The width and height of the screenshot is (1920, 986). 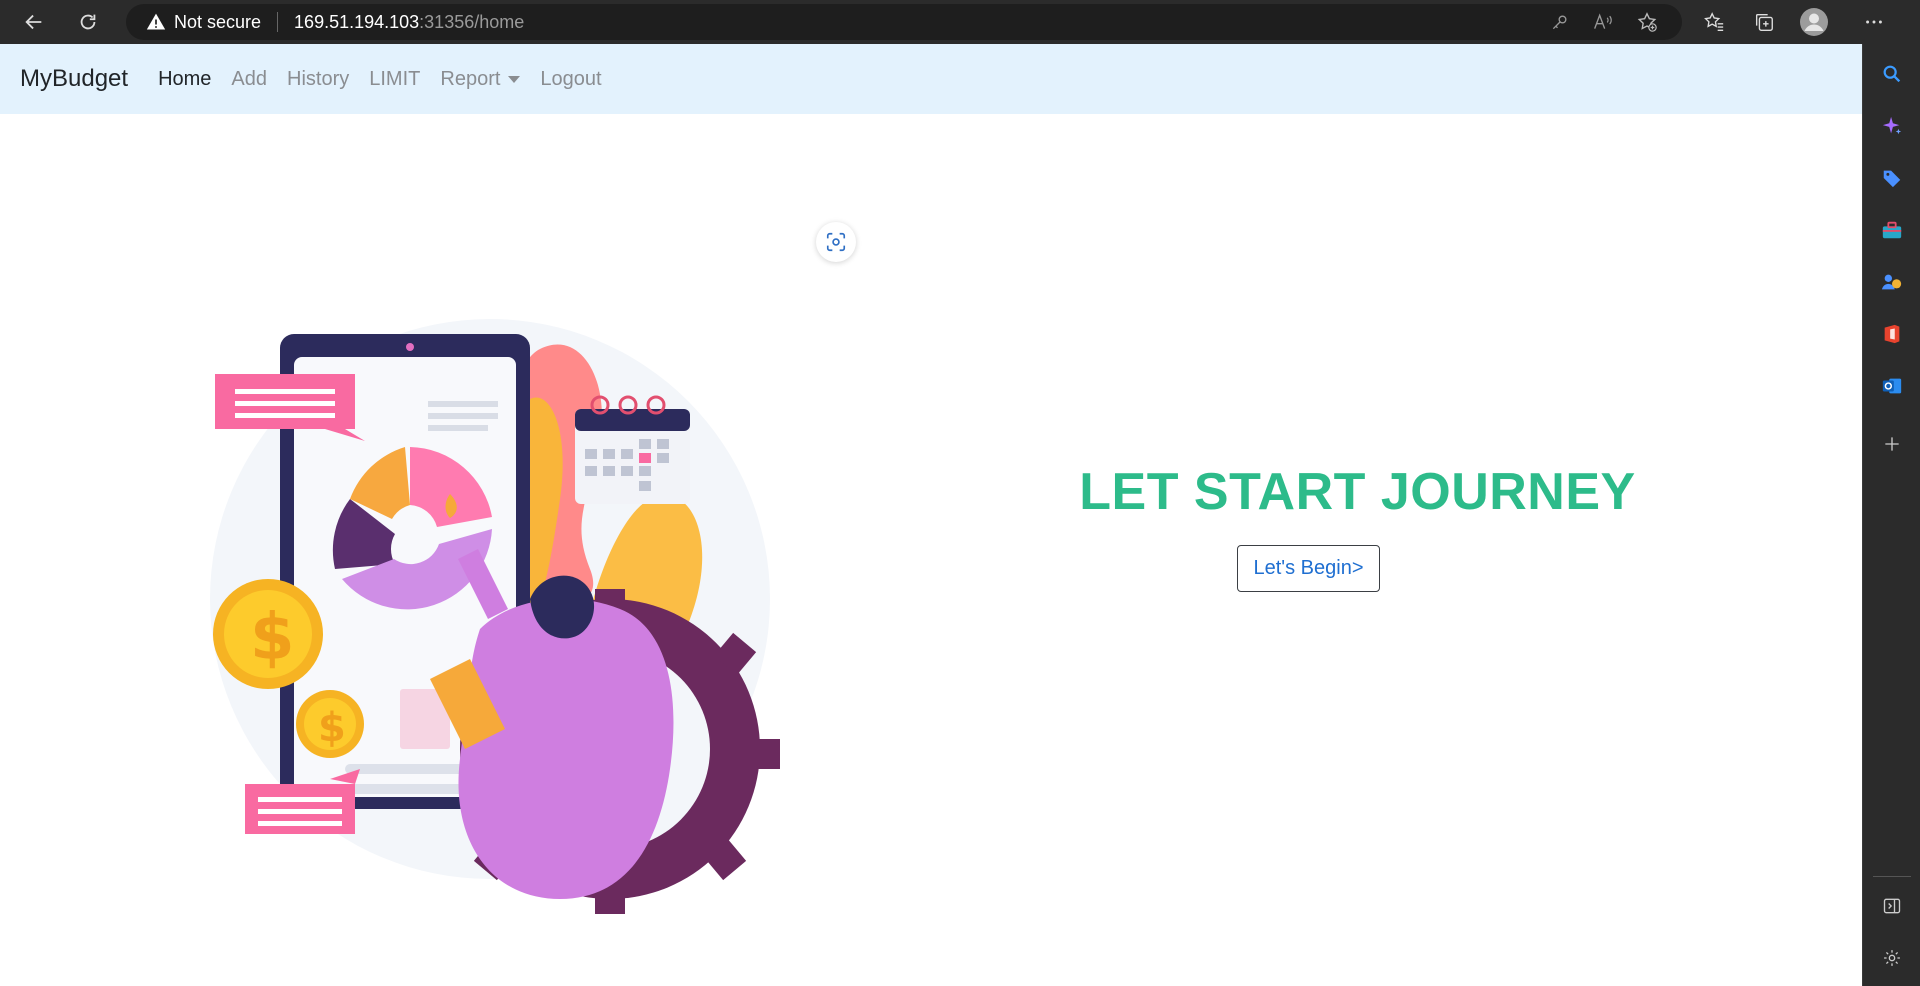 I want to click on sidebar-copilot-button, so click(x=1892, y=126).